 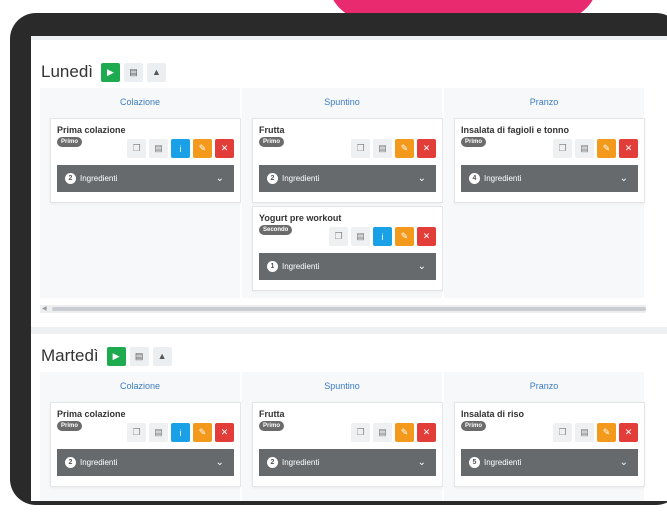 I want to click on horizontal-scrollbar: ◀, so click(x=343, y=309).